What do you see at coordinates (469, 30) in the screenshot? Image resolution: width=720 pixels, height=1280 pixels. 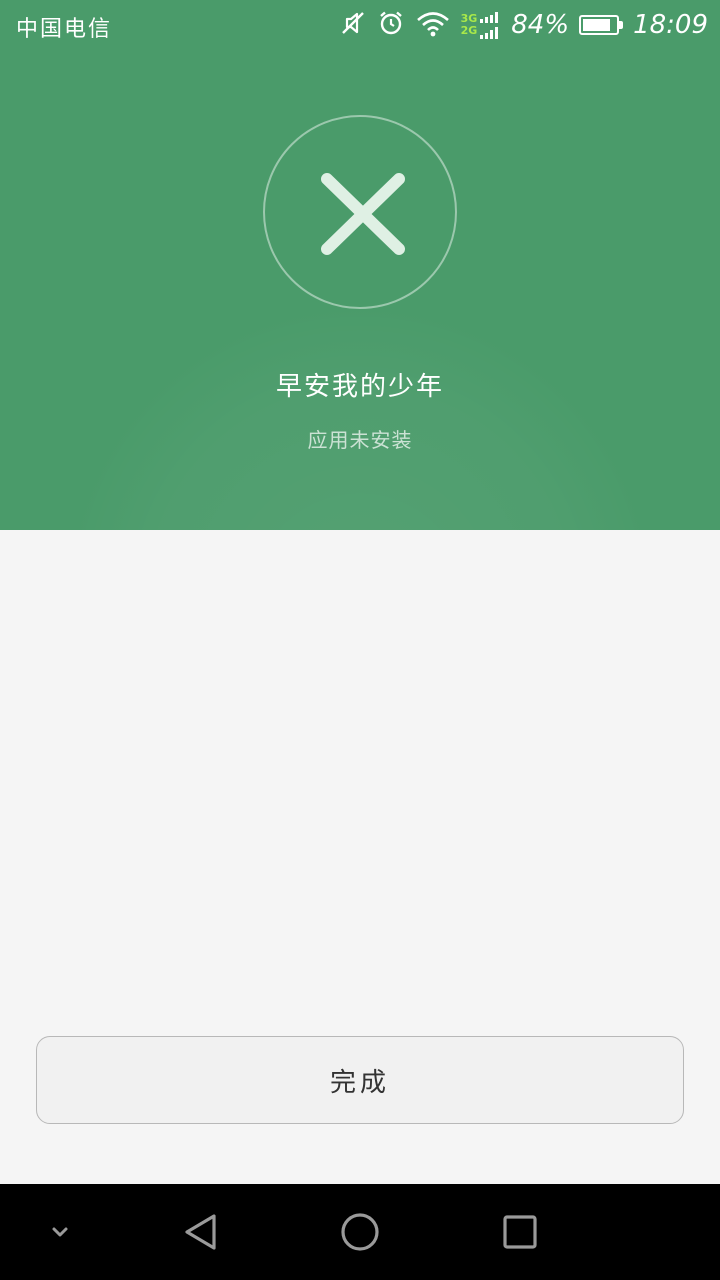 I see `network-type-bottom: 2G` at bounding box center [469, 30].